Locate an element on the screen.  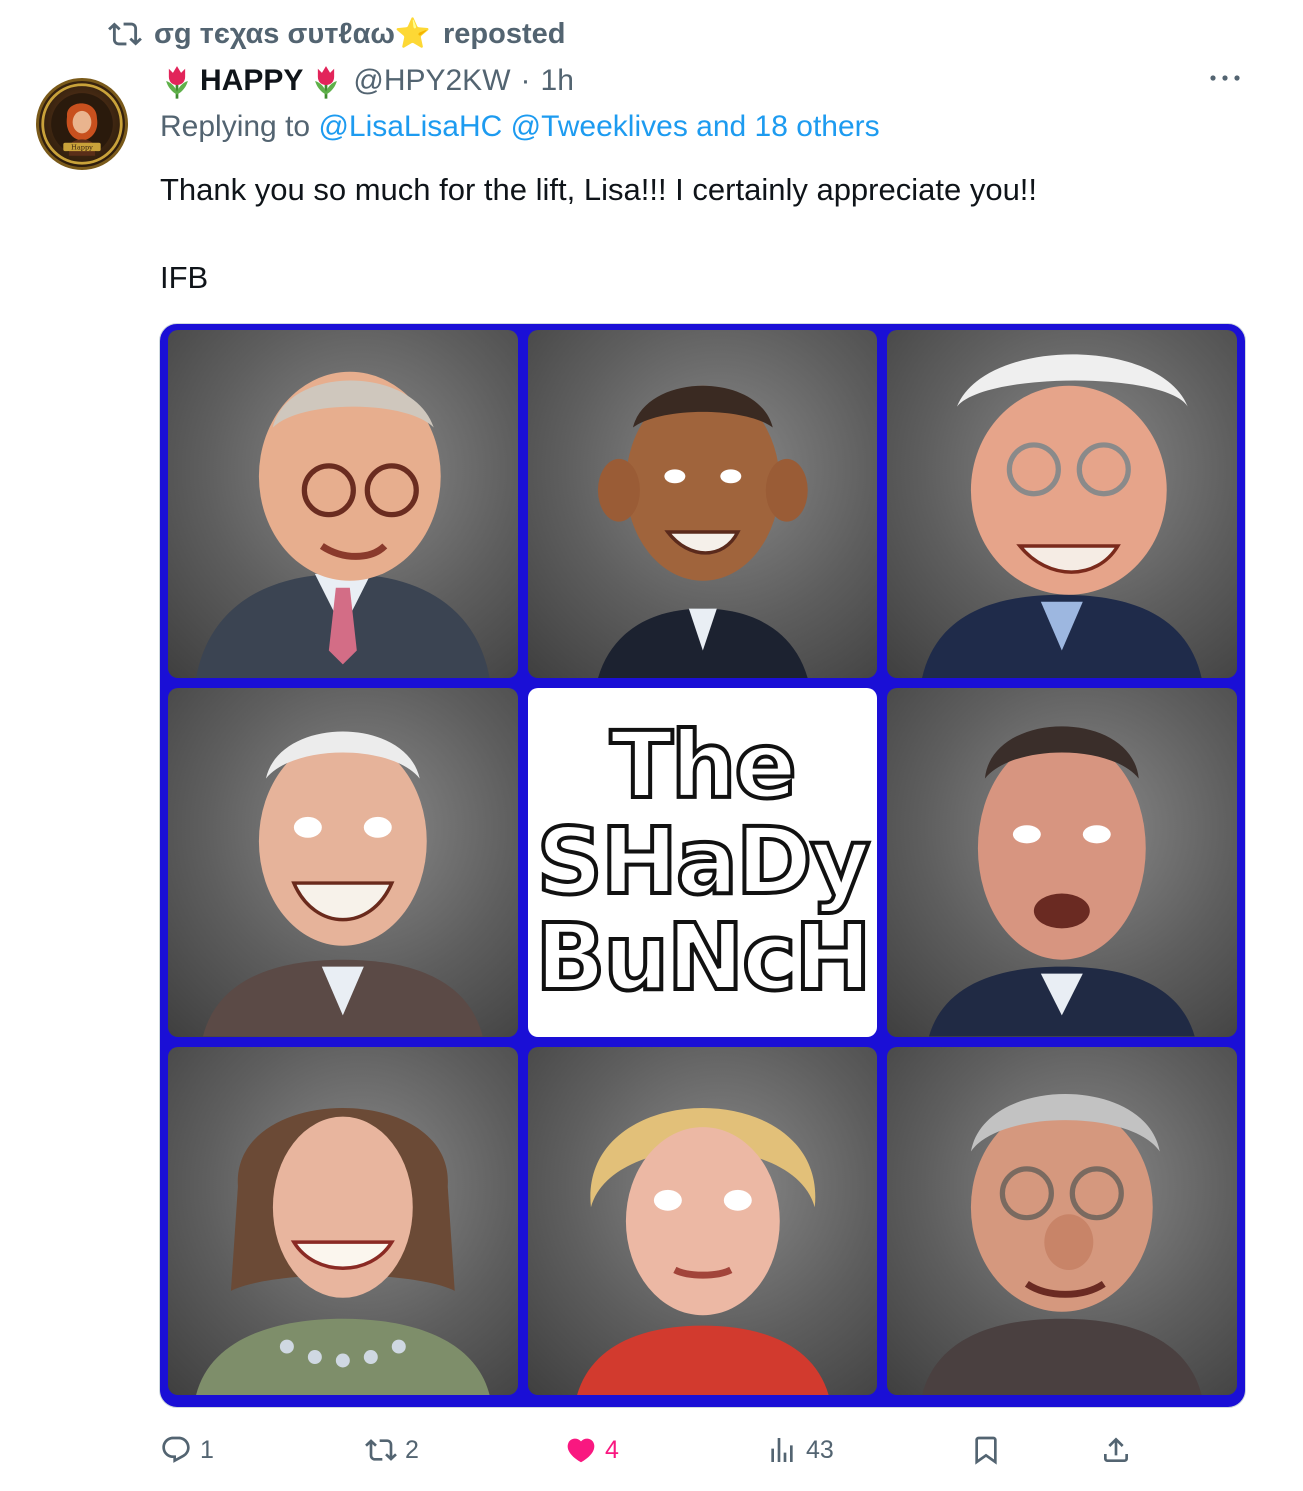
views-icon is located at coordinates (782, 1450).